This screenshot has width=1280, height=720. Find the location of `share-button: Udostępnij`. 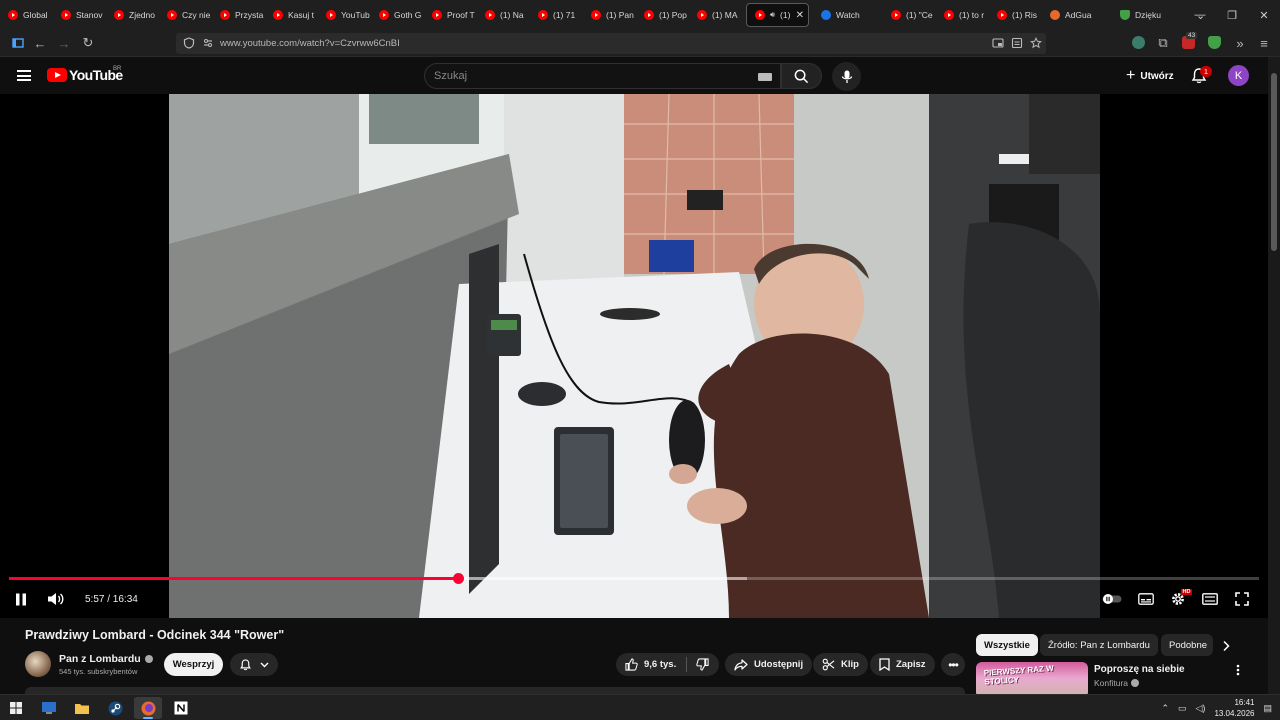

share-button: Udostępnij is located at coordinates (769, 664).